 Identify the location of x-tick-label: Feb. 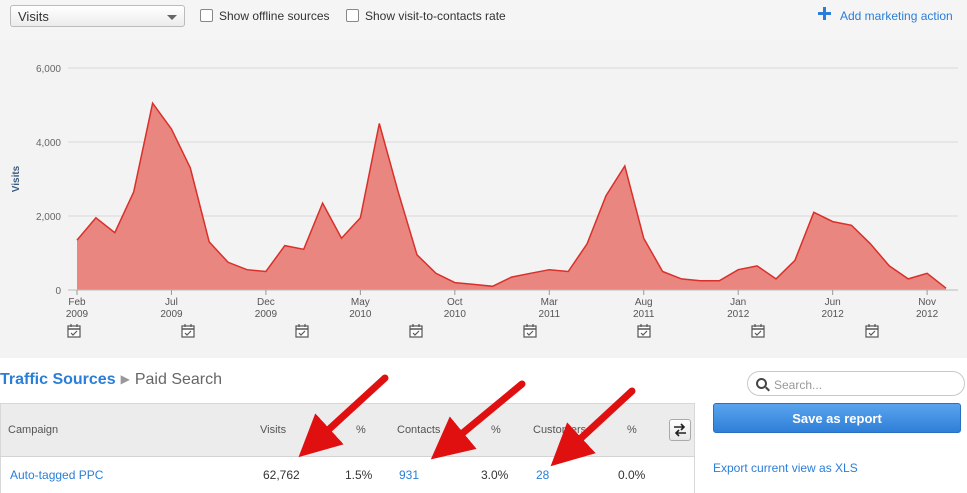
(77, 302).